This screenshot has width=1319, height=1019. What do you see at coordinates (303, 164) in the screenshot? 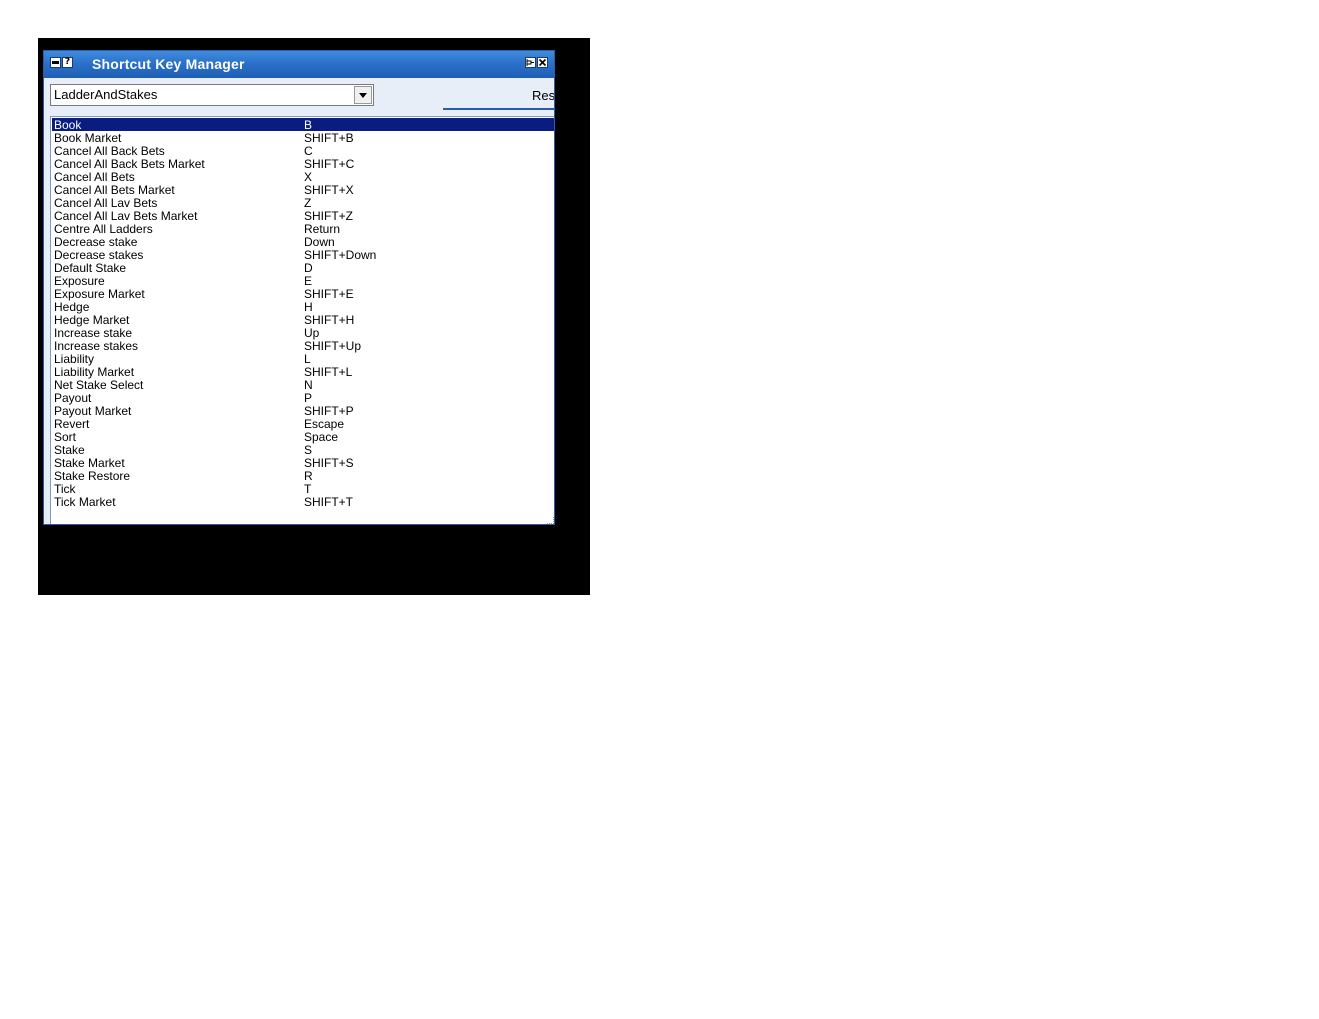
I see `list-item: Cancel All Back Bets Market SHIFT+C` at bounding box center [303, 164].